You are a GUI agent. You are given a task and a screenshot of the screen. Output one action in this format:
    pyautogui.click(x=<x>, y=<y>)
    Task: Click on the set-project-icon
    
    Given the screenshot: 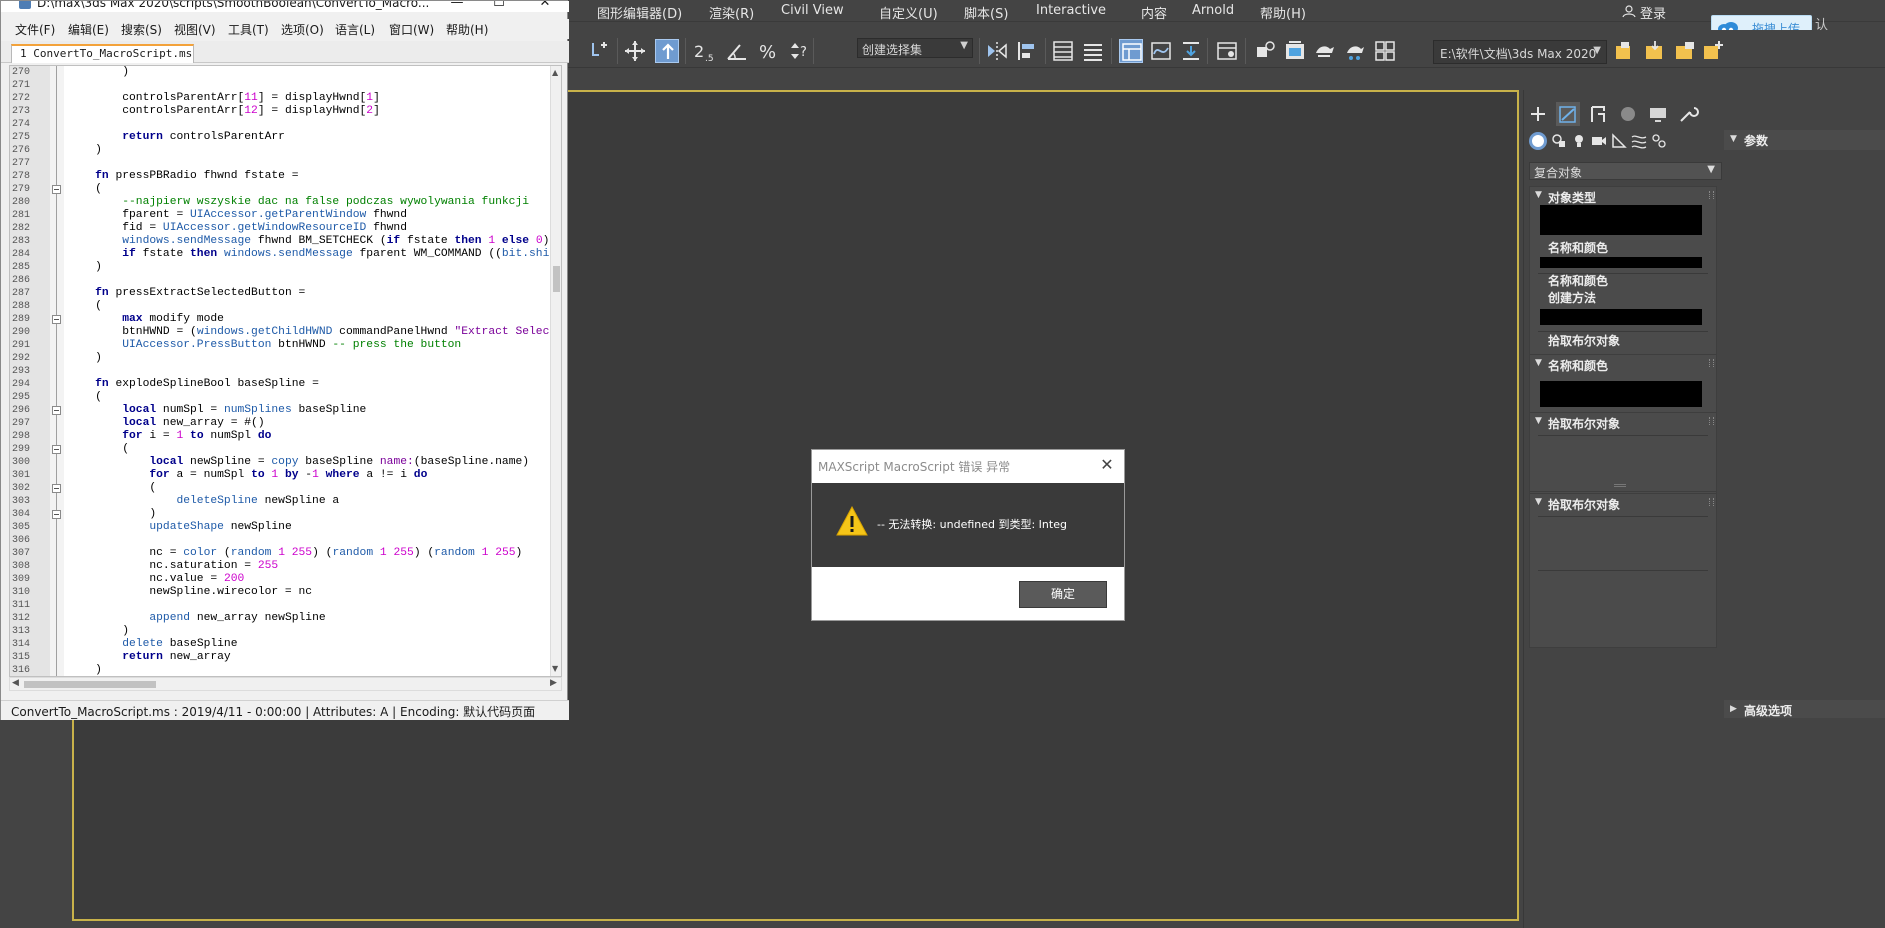 What is the action you would take?
    pyautogui.click(x=1655, y=51)
    